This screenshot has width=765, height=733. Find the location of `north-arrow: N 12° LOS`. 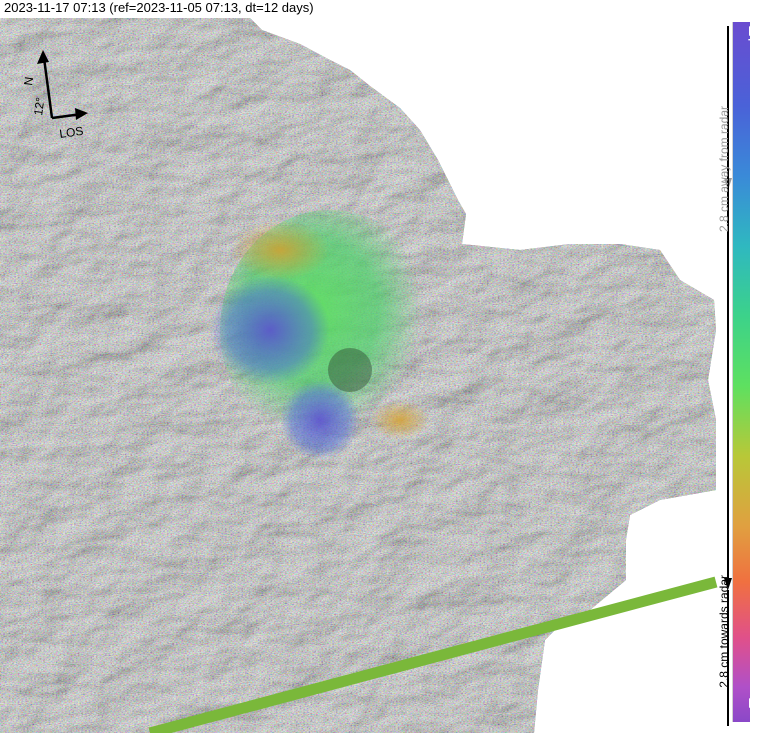

north-arrow: N 12° LOS is located at coordinates (54, 95).